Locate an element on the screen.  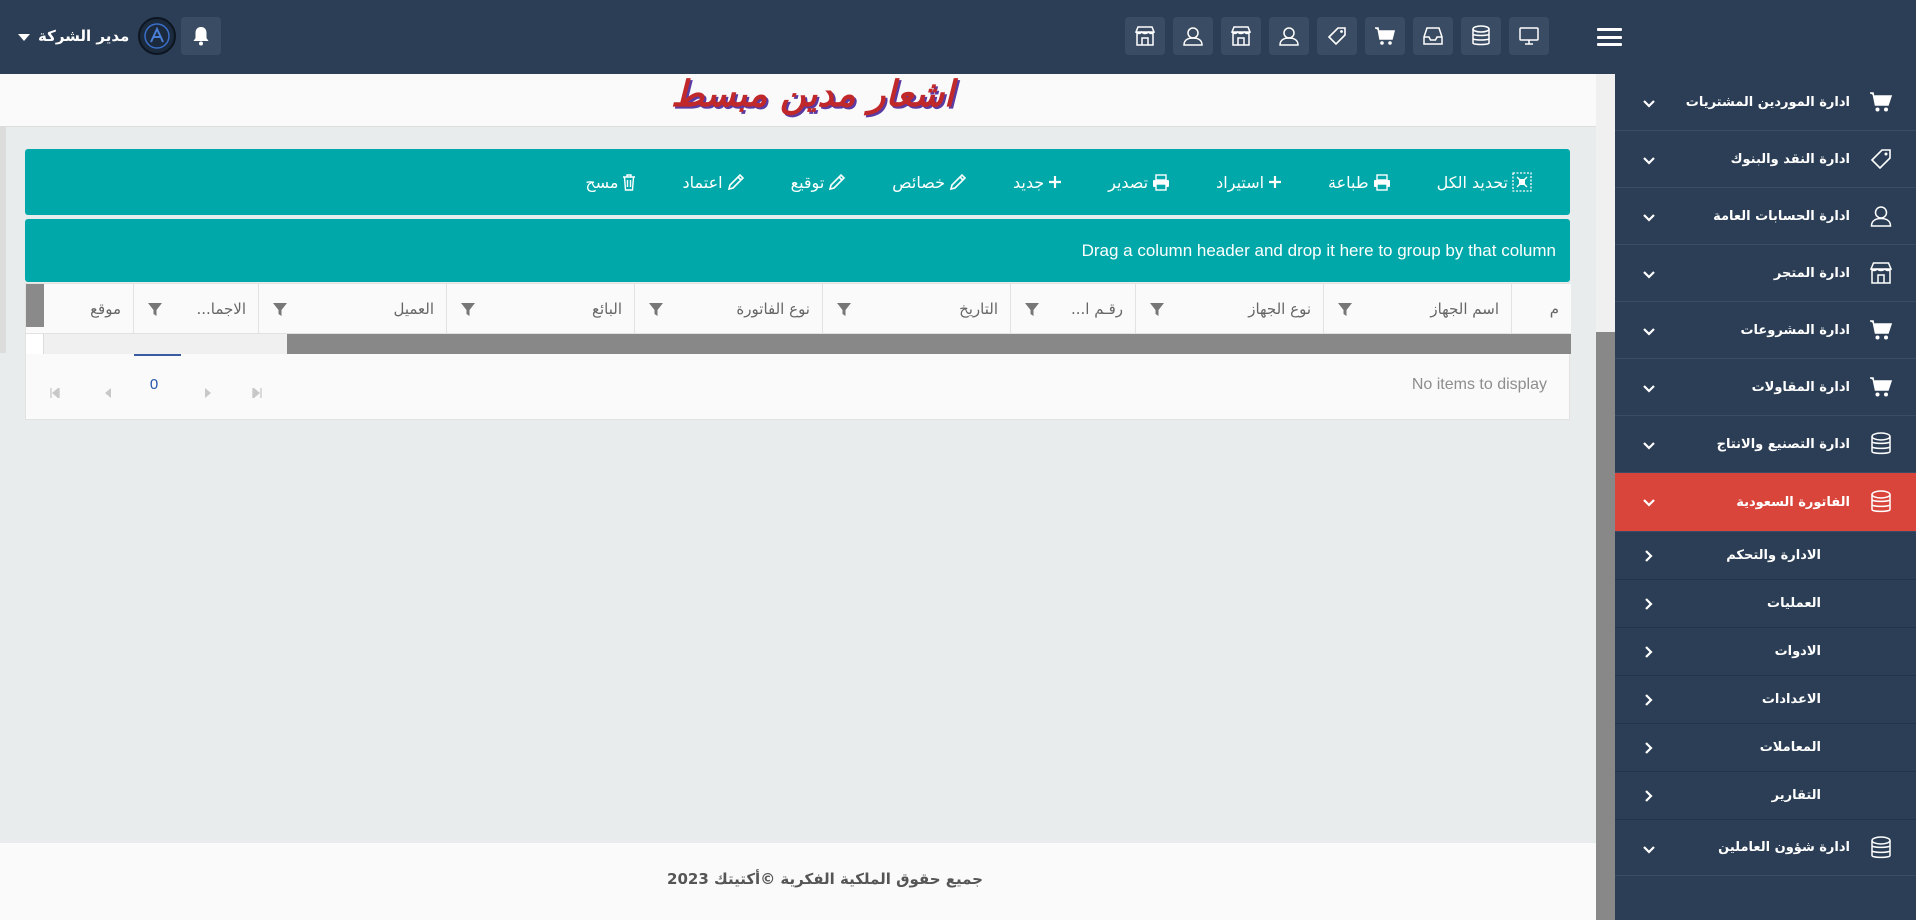
sidebar-subitem: العمليات is located at coordinates (1765, 604).